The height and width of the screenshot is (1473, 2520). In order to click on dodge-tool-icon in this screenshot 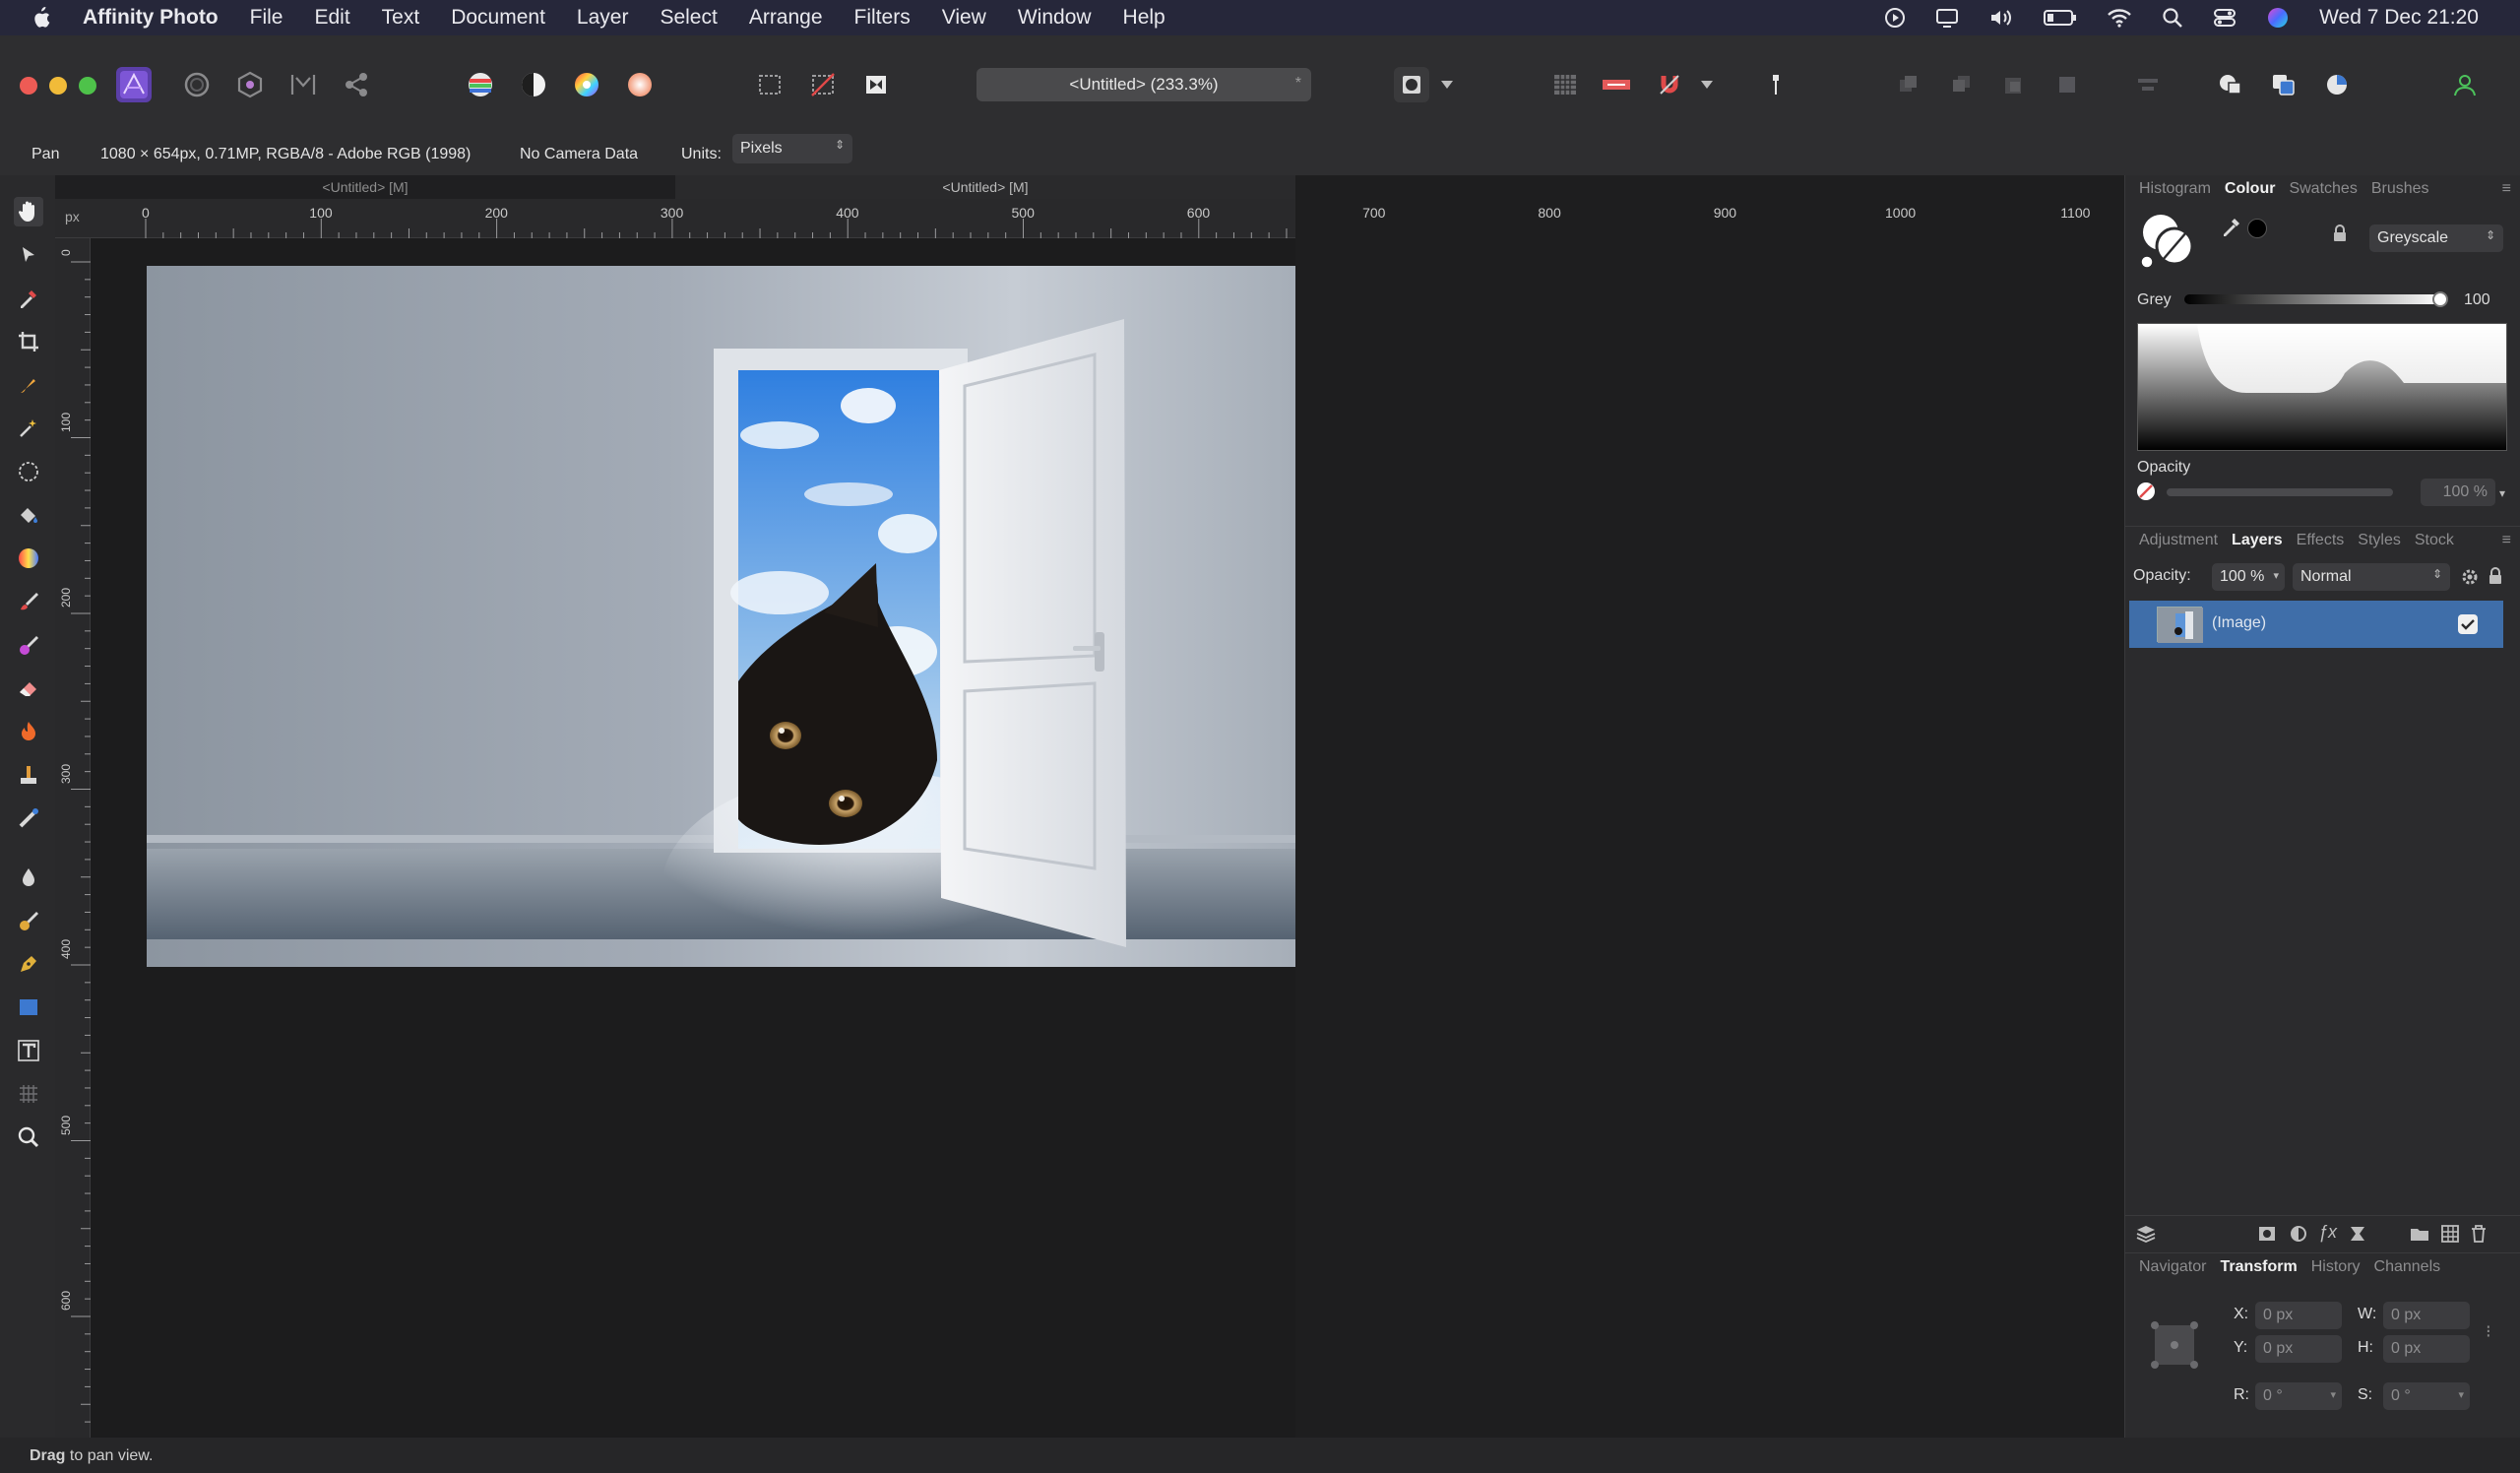, I will do `click(28, 731)`.